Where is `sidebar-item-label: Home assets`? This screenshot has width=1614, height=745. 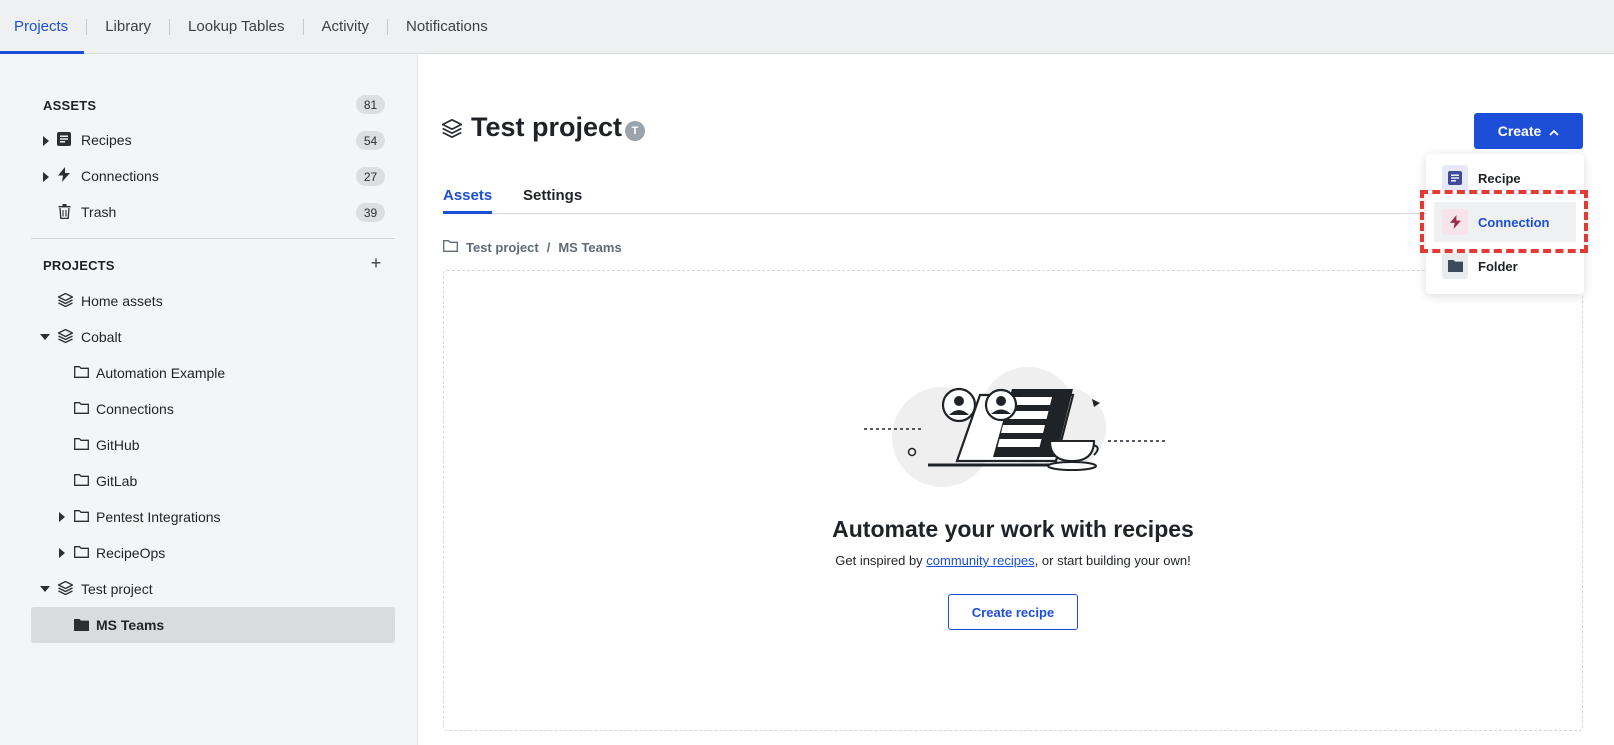
sidebar-item-label: Home assets is located at coordinates (122, 301).